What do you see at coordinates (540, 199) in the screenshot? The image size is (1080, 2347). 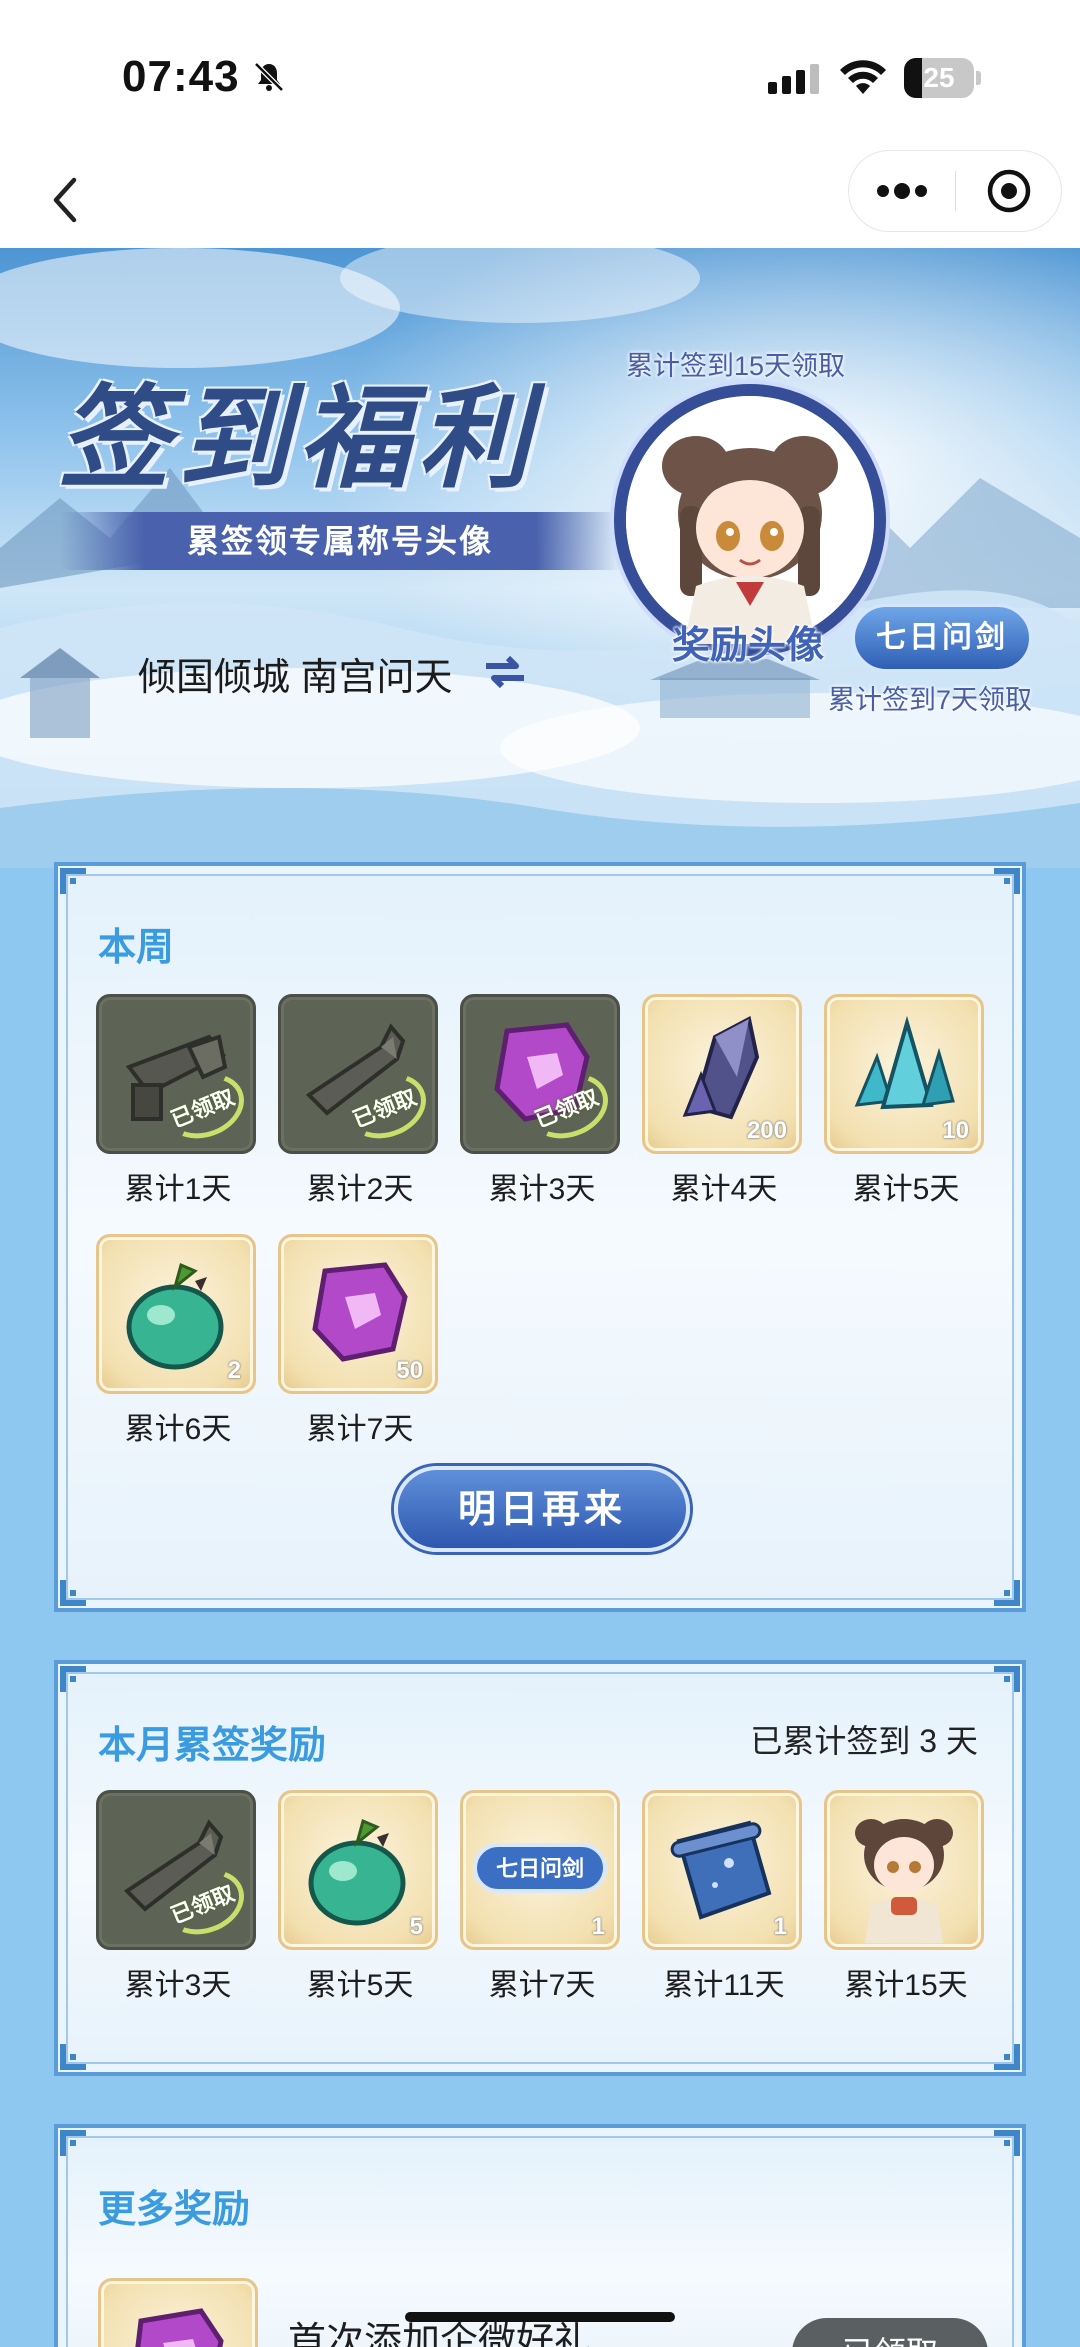 I see `nav-bar` at bounding box center [540, 199].